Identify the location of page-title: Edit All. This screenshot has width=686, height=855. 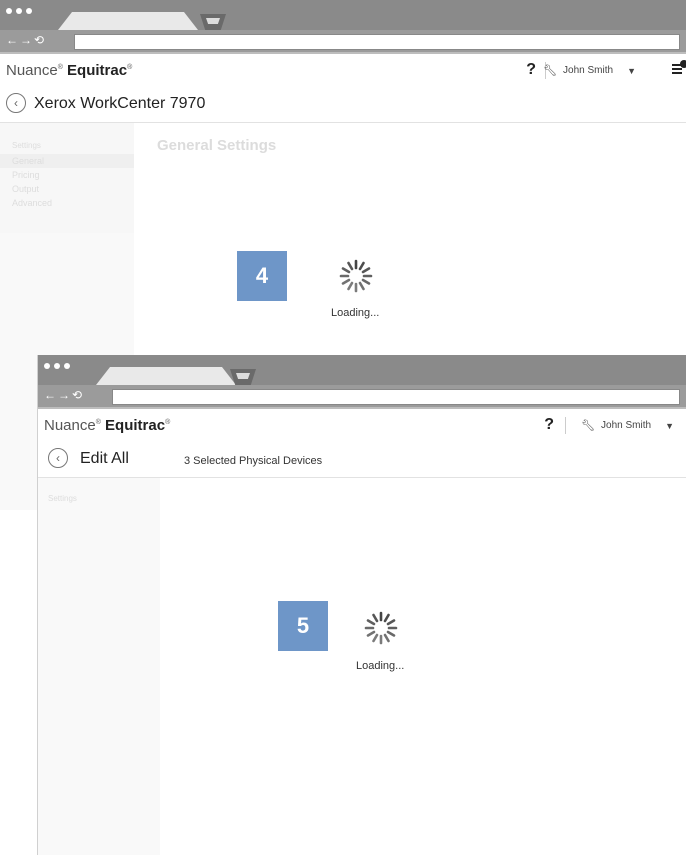
(104, 458).